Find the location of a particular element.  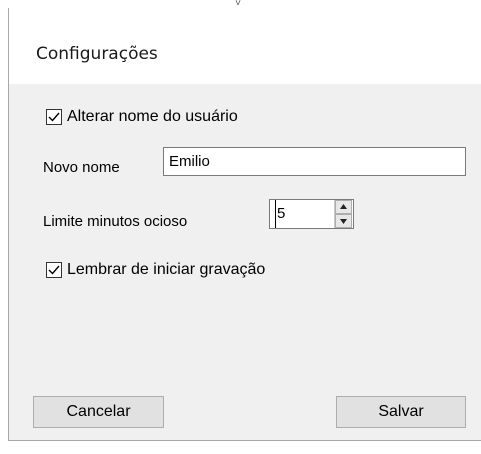

idle-limit-value: 5 is located at coordinates (280, 214).